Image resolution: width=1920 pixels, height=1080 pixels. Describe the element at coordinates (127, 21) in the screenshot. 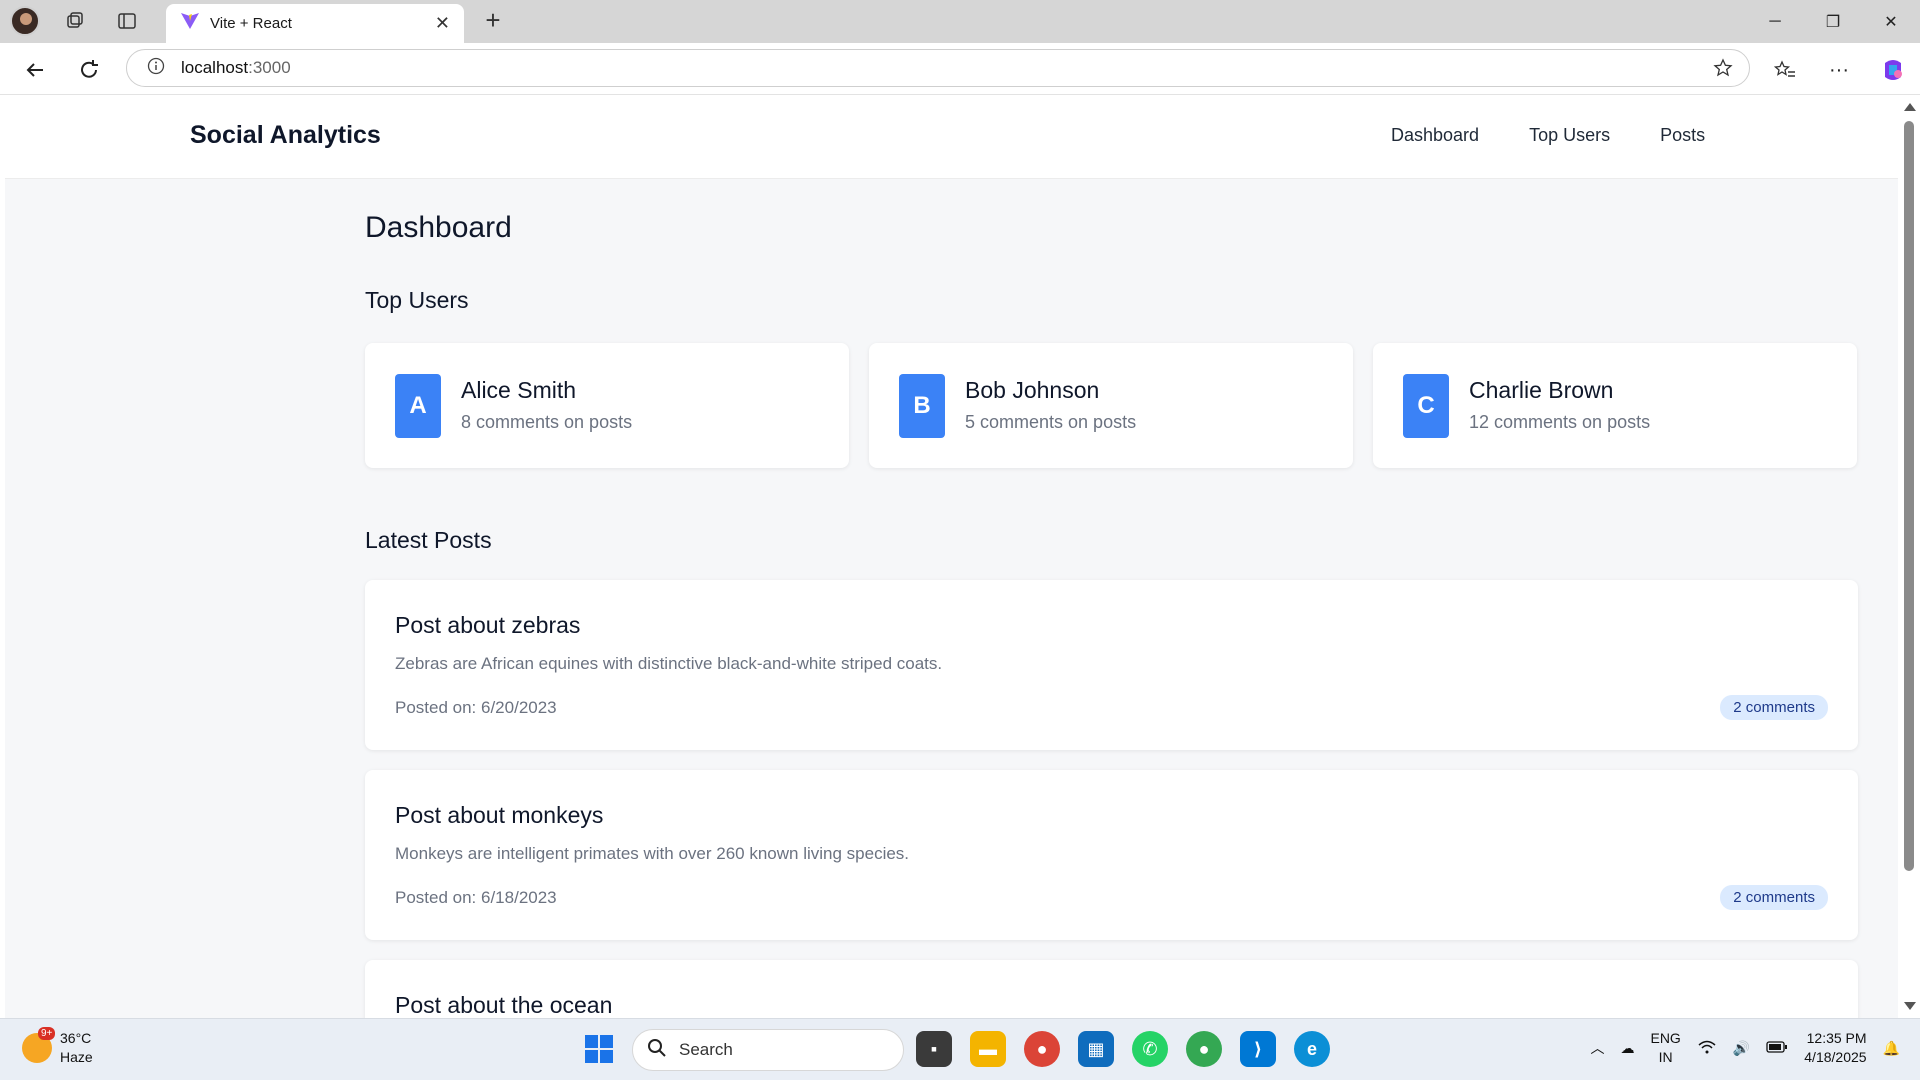

I see `vertical-tabs-icon` at that location.